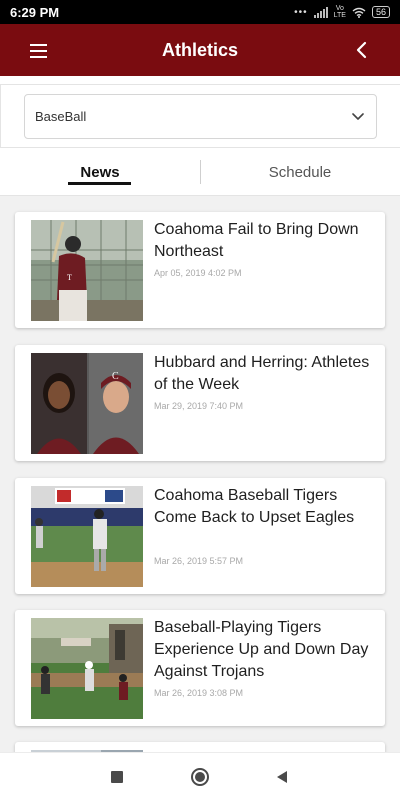 The height and width of the screenshot is (800, 400). What do you see at coordinates (87, 403) in the screenshot?
I see `news-thumbnail: C` at bounding box center [87, 403].